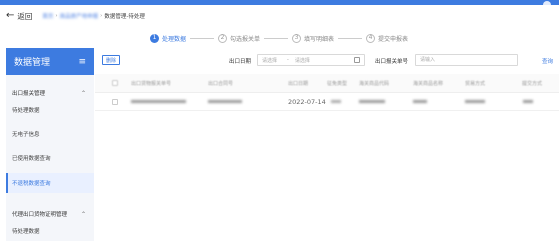 The width and height of the screenshot is (559, 241). Describe the element at coordinates (158, 101) in the screenshot. I see `cell-declaration-no` at that location.